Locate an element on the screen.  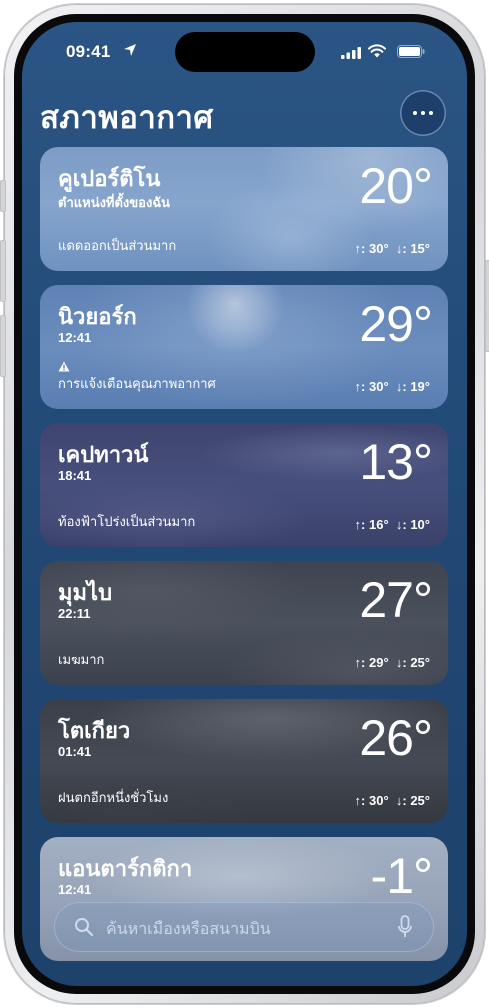
city-name: มุมไบ is located at coordinates (85, 592).